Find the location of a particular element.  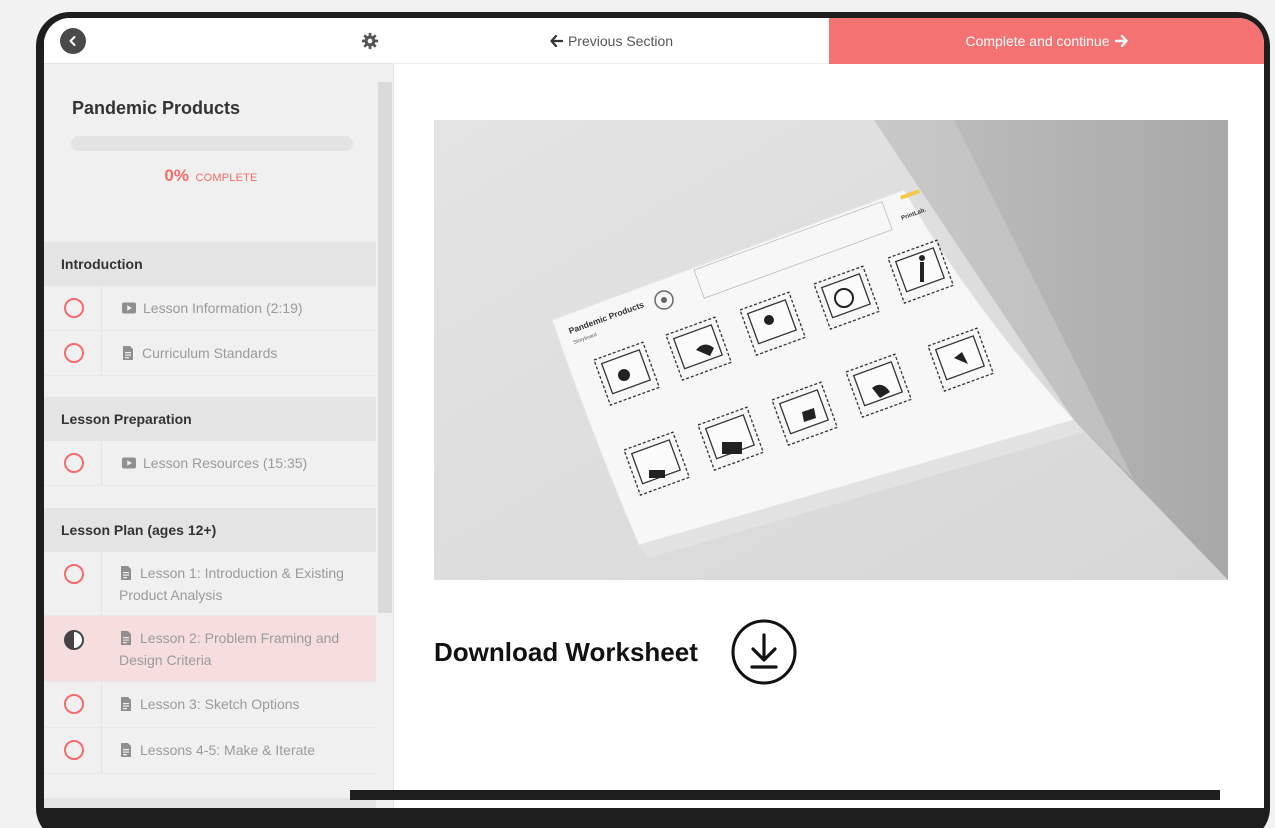

lesson-title: Curriculum Standards is located at coordinates (210, 353).